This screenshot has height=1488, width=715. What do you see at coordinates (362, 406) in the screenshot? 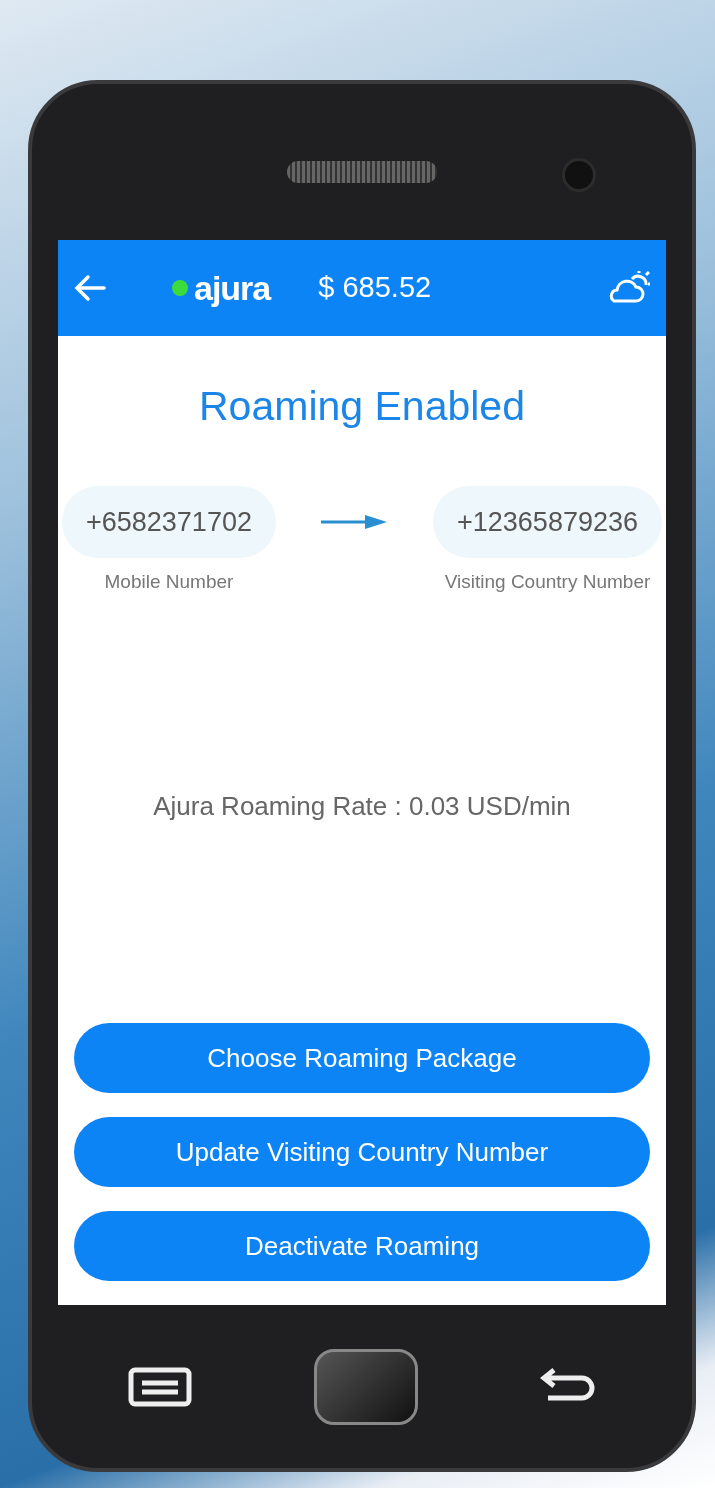
I see `page-title: Roaming Enabled` at bounding box center [362, 406].